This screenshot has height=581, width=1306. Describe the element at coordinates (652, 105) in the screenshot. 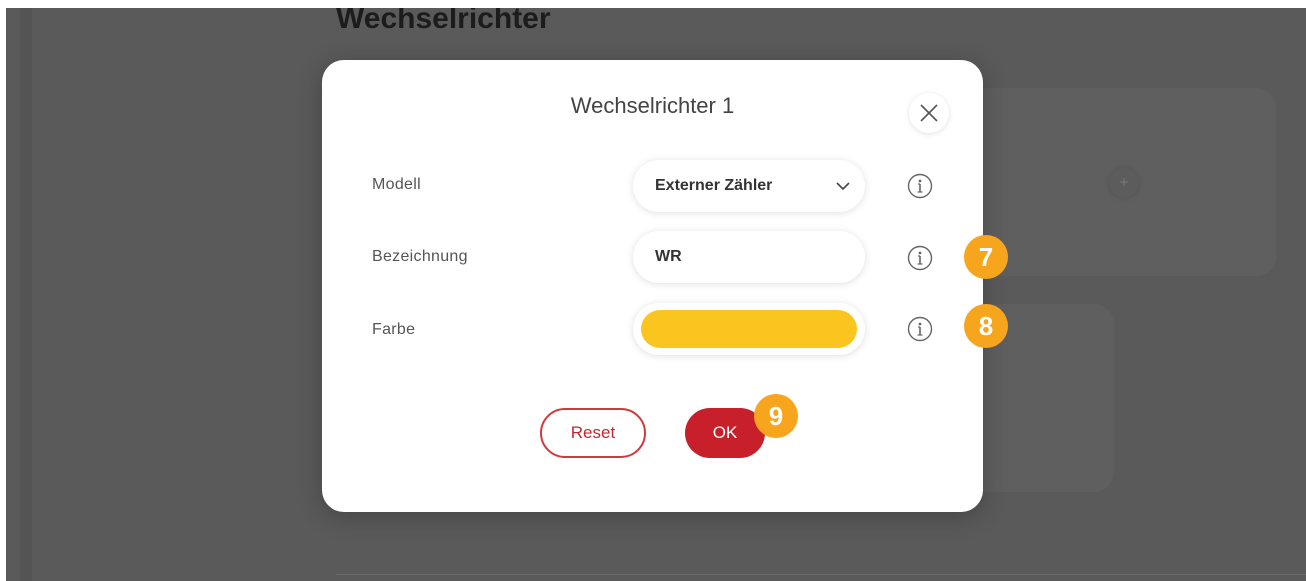

I see `dialog-title: Wechselrichter 1` at that location.